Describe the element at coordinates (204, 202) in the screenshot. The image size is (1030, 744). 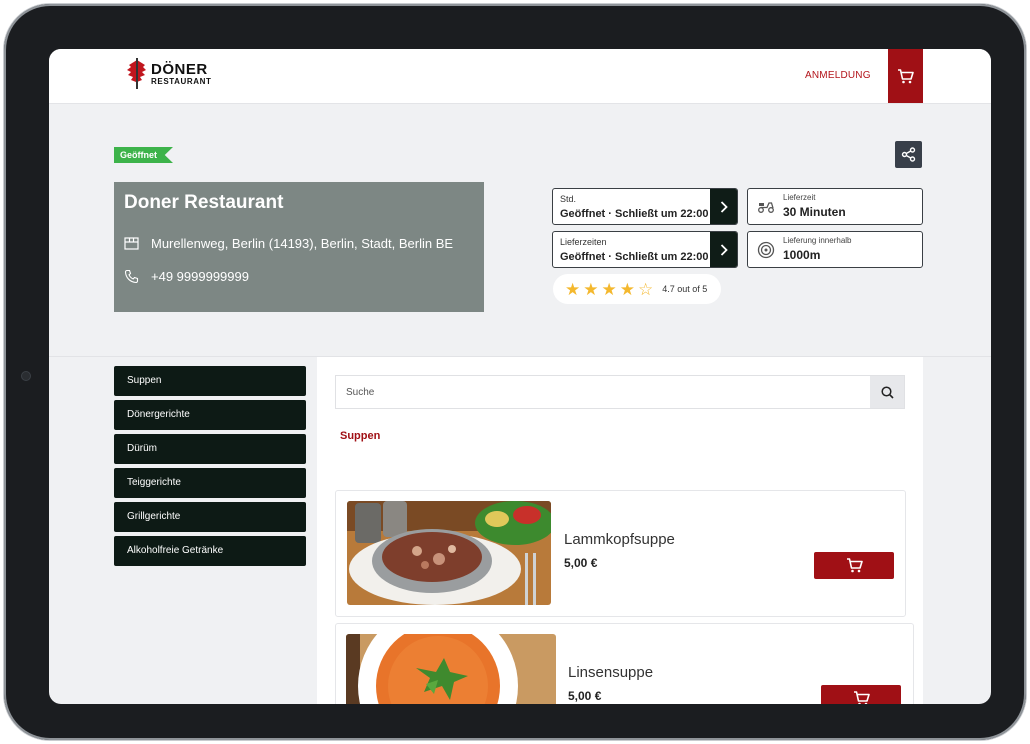
I see `restaurant-name: Doner Restaurant` at that location.